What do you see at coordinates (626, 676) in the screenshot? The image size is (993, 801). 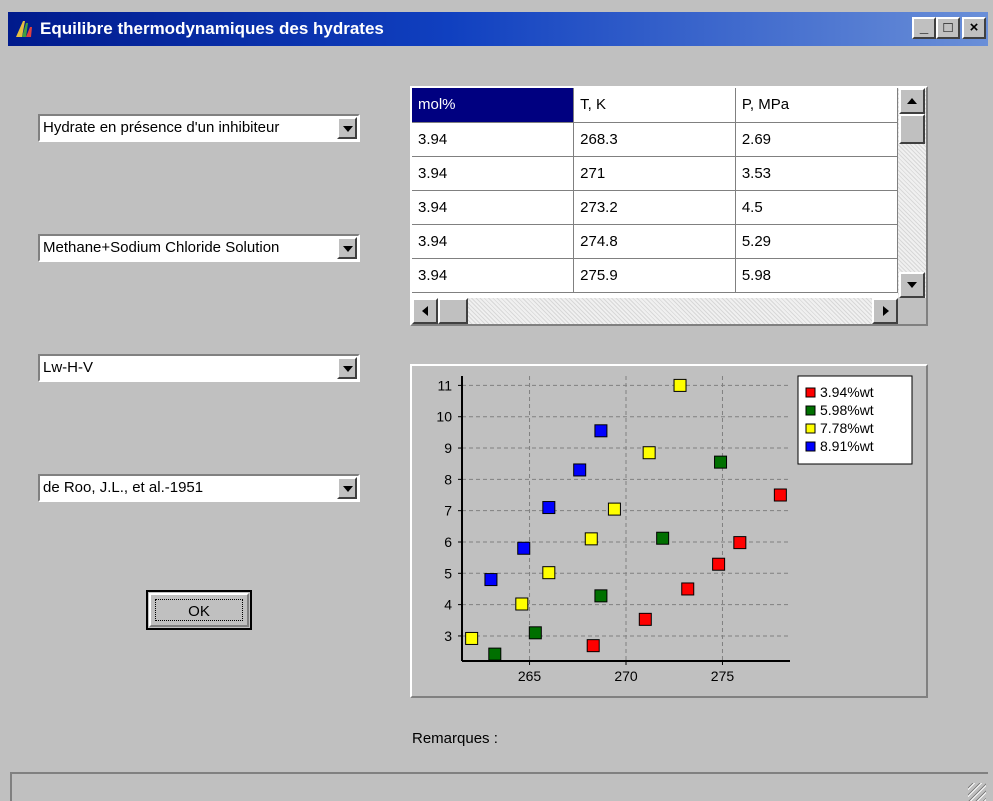 I see `x-tick-label: 270` at bounding box center [626, 676].